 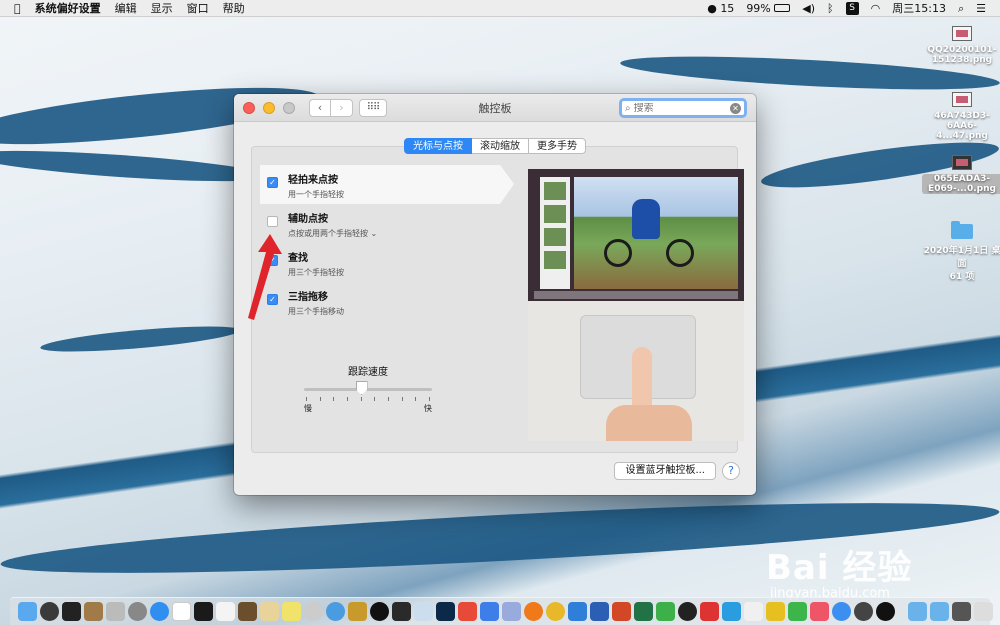 I want to click on system-preferences-icon, so click(x=137, y=611).